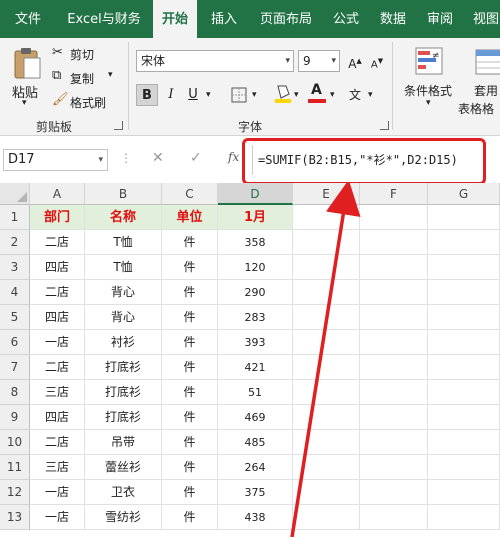  What do you see at coordinates (233, 157) in the screenshot?
I see `insert-function-icon: fx` at bounding box center [233, 157].